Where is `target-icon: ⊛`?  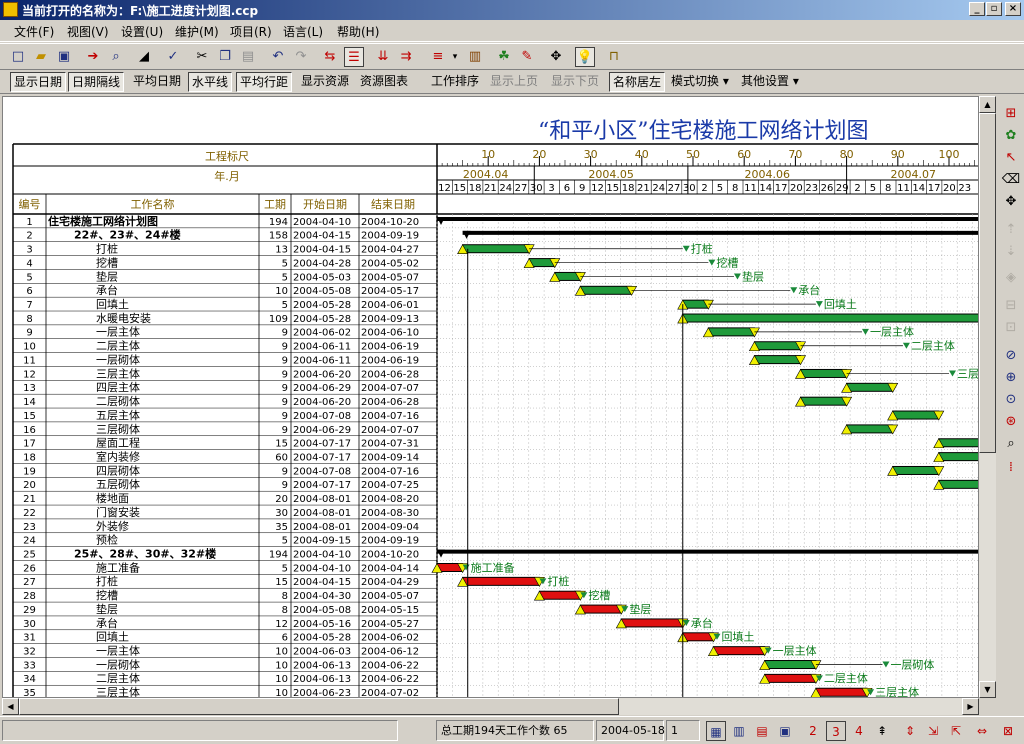
target-icon: ⊛ is located at coordinates (1011, 422).